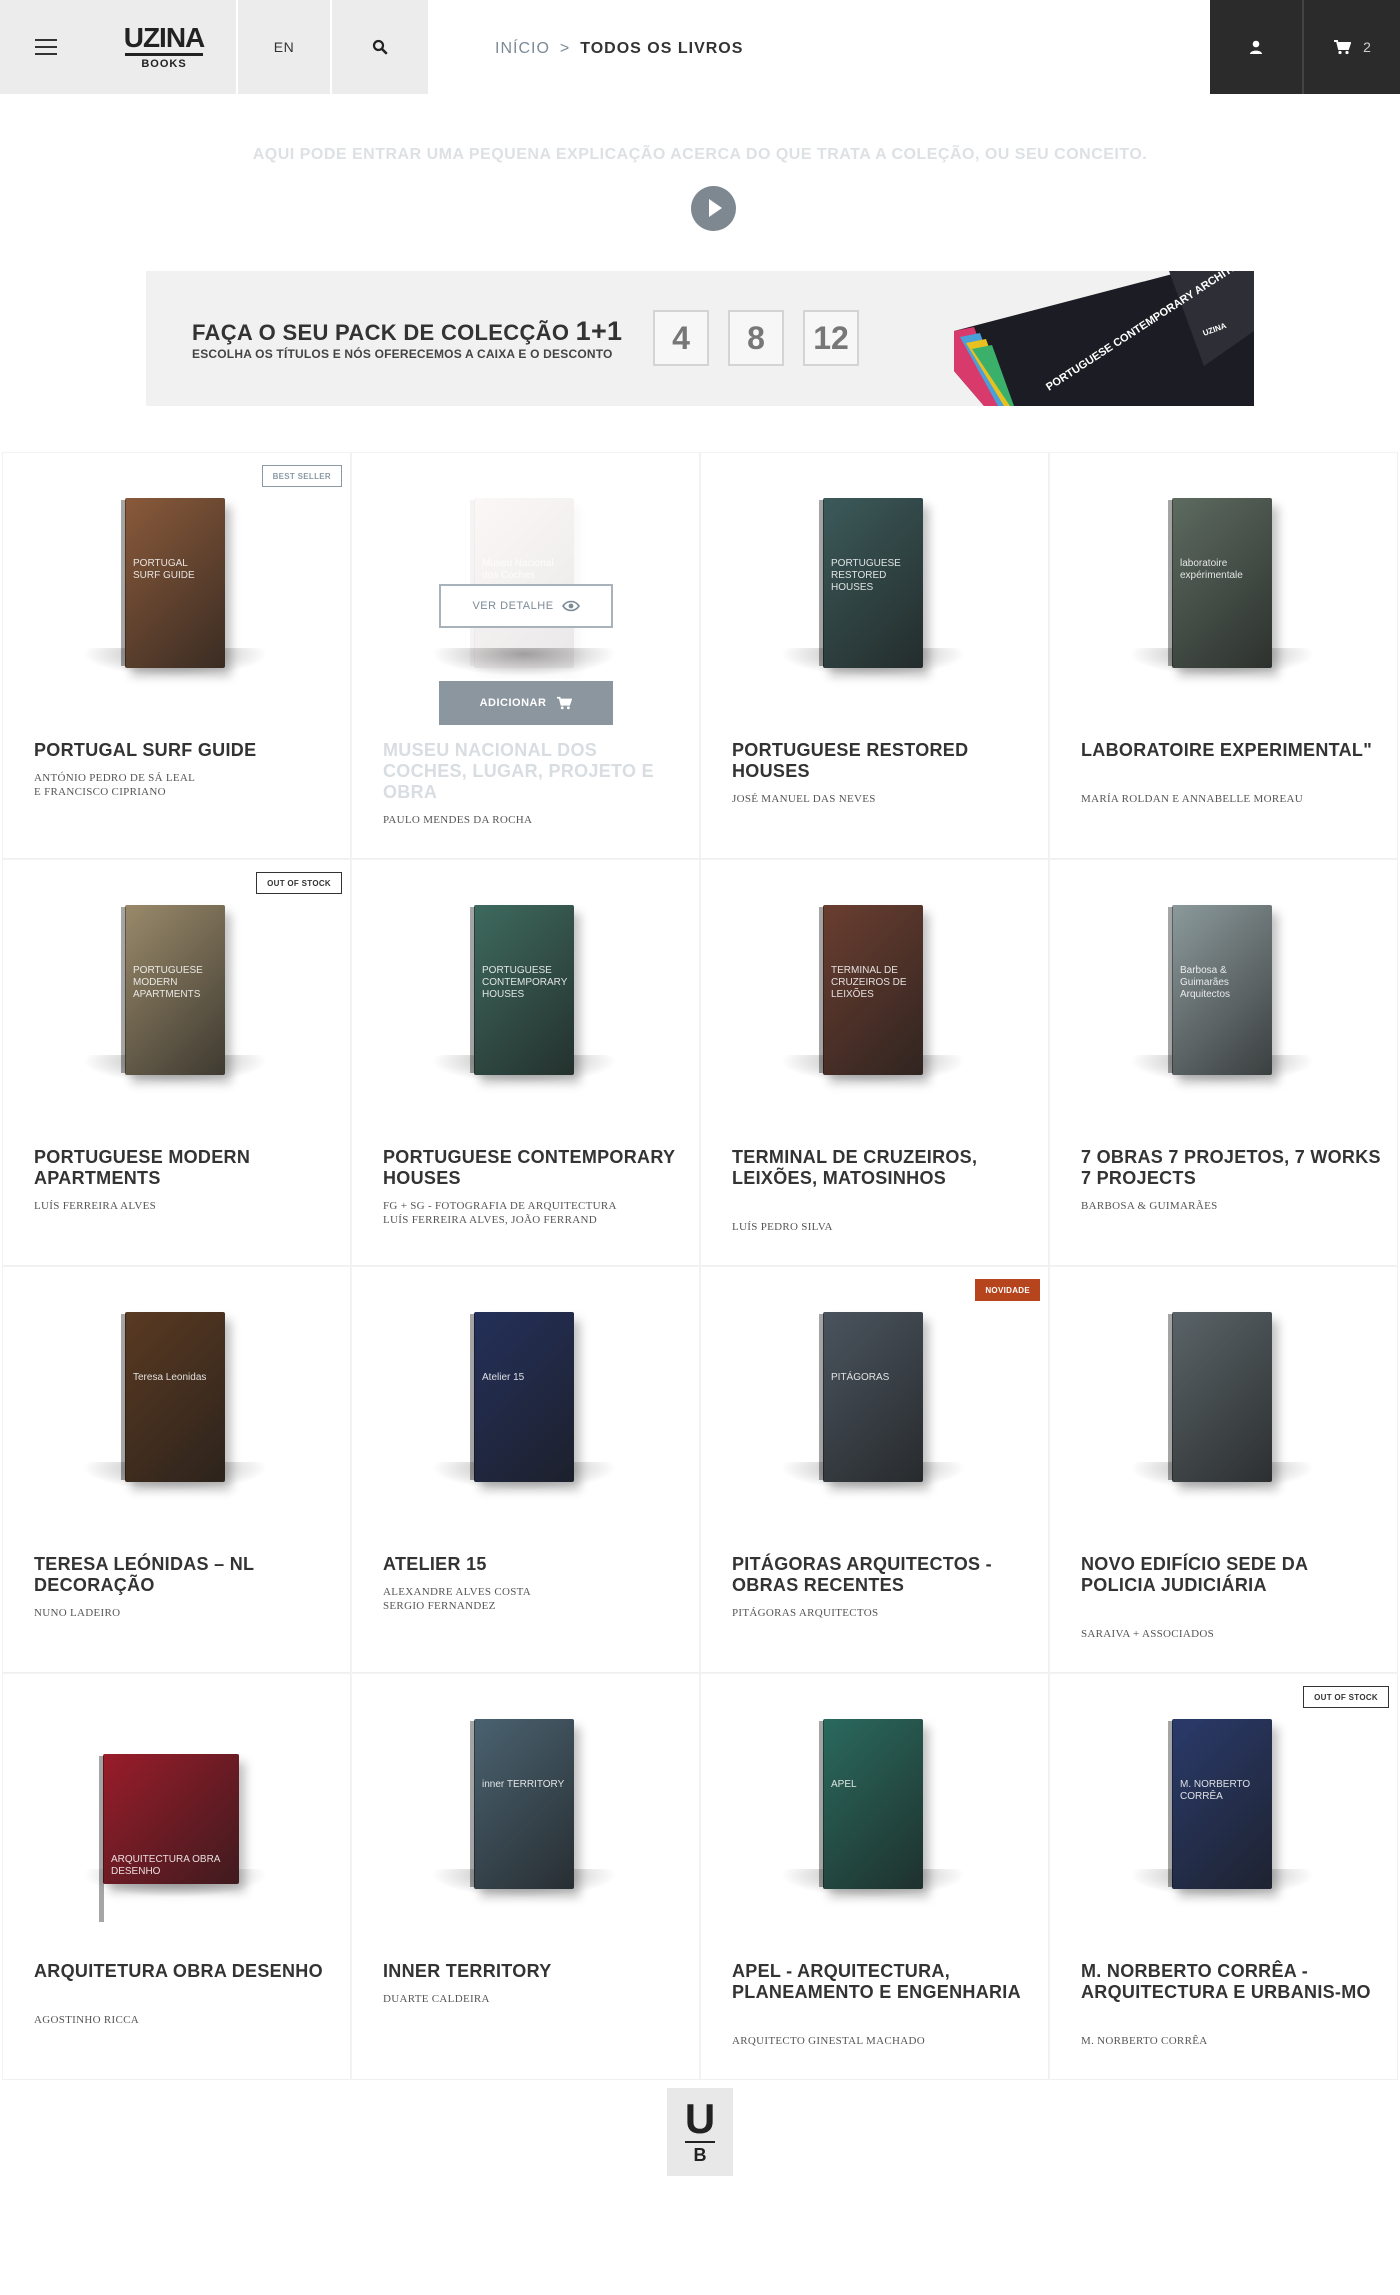  Describe the element at coordinates (1220, 583) in the screenshot. I see `book-cover: laboratoire expérimentale` at that location.